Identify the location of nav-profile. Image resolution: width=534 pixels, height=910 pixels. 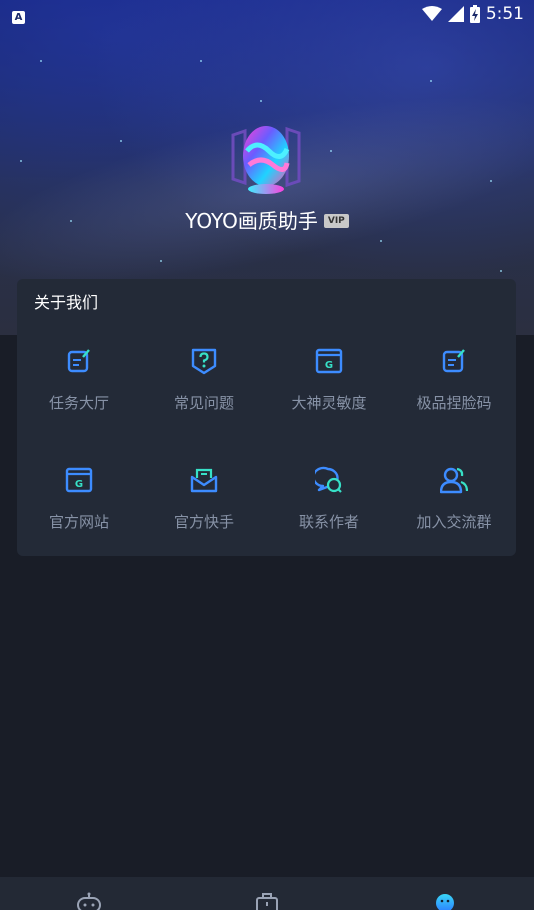
(445, 893).